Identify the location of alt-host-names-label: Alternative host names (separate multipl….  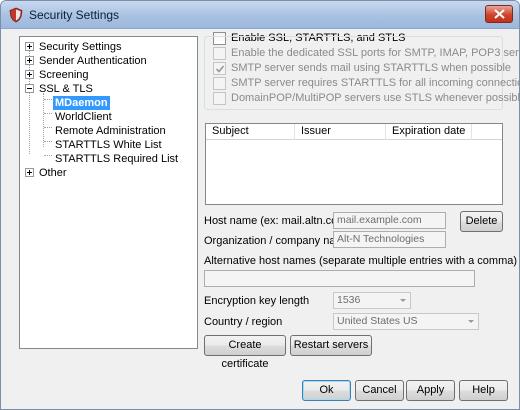
(361, 261).